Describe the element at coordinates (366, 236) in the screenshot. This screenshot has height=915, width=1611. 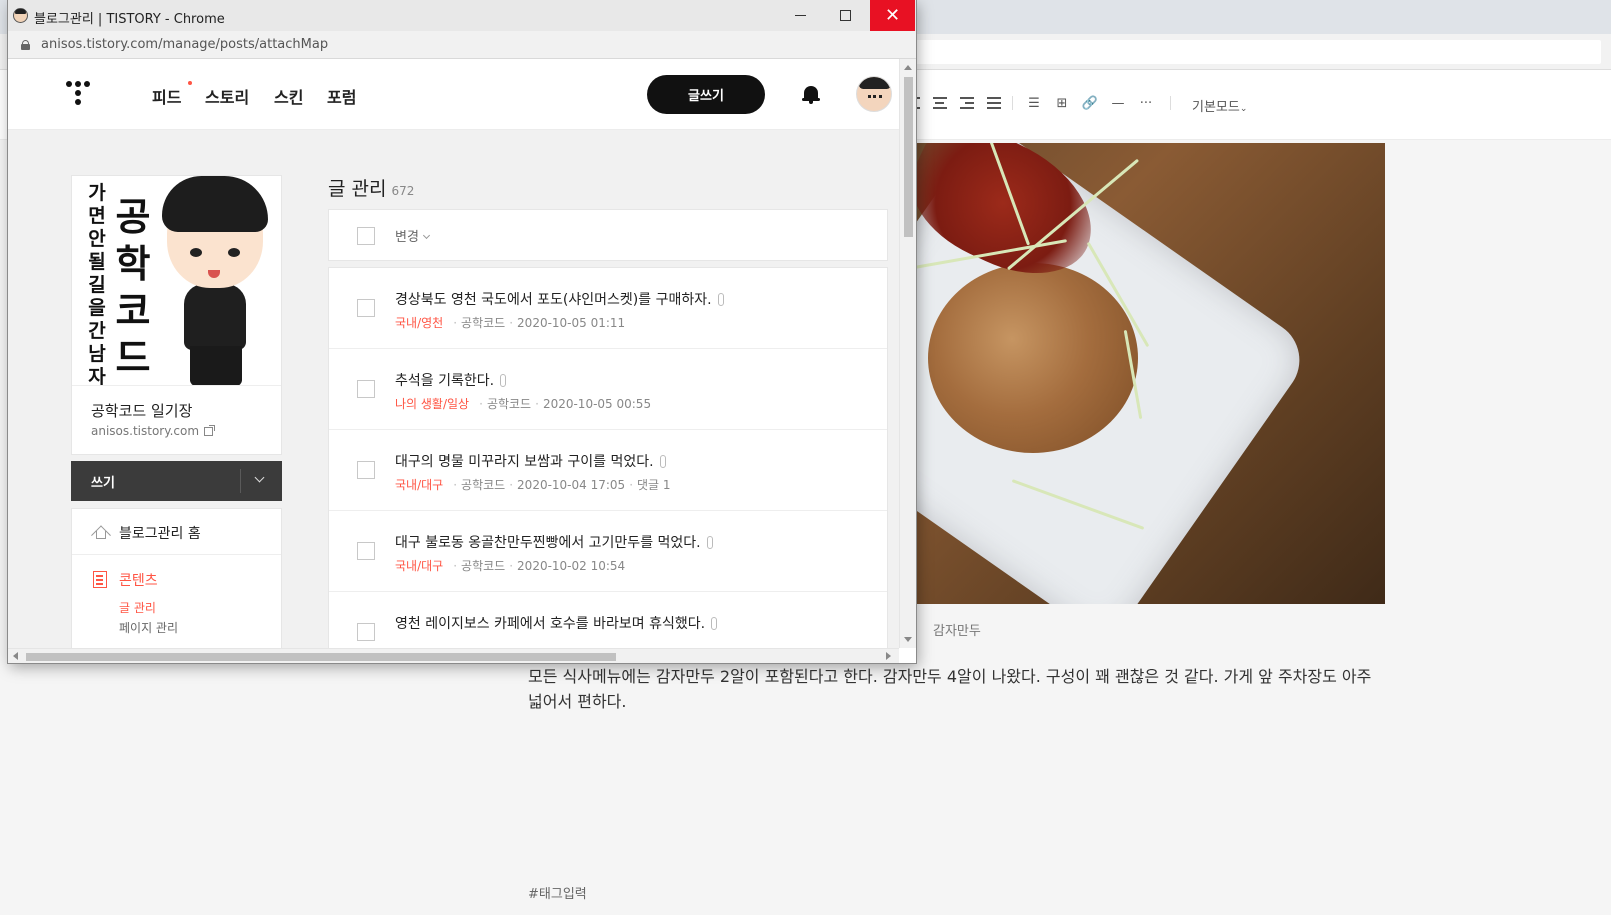
I see `select-all-checkbox` at that location.